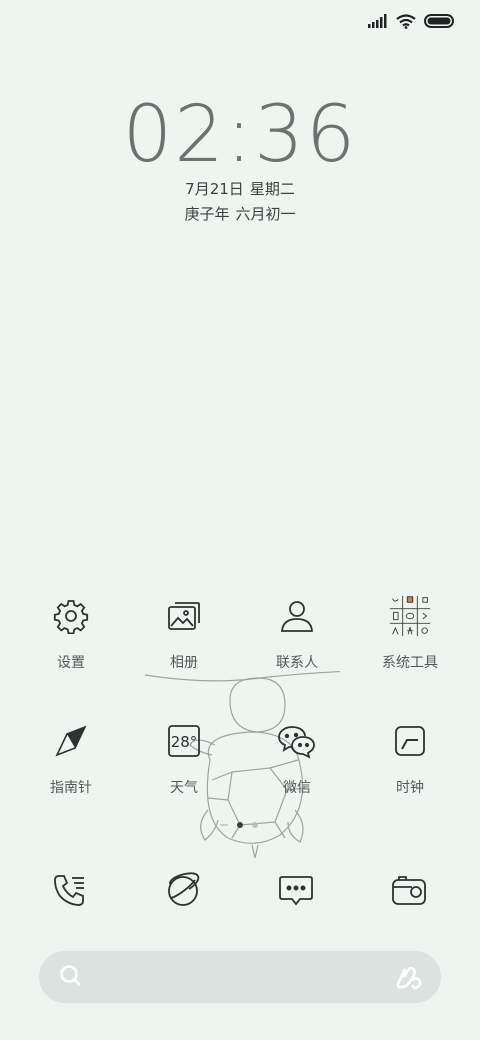 The width and height of the screenshot is (480, 1040). Describe the element at coordinates (410, 741) in the screenshot. I see `clock-icon` at that location.